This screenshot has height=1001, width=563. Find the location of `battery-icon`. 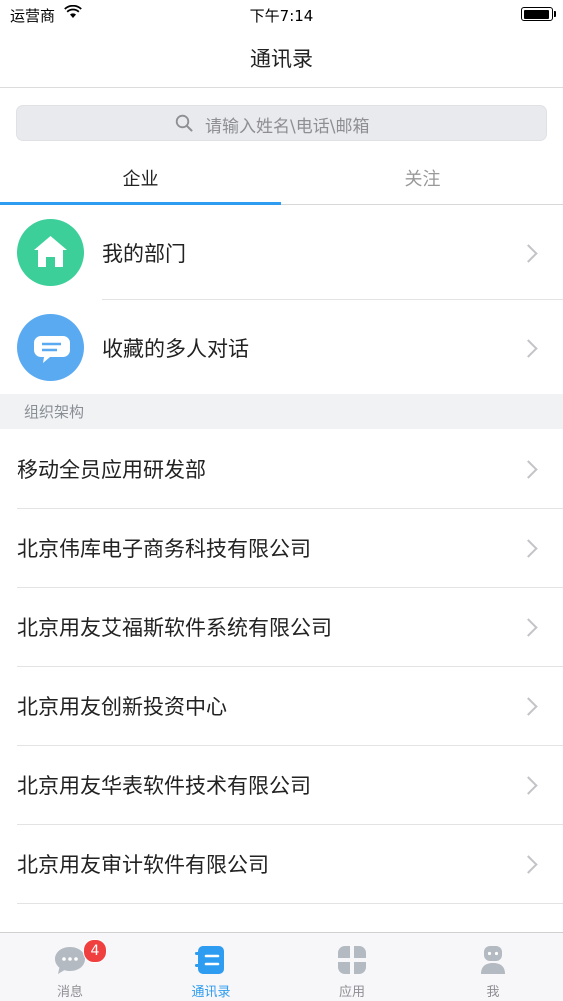

battery-icon is located at coordinates (538, 14).